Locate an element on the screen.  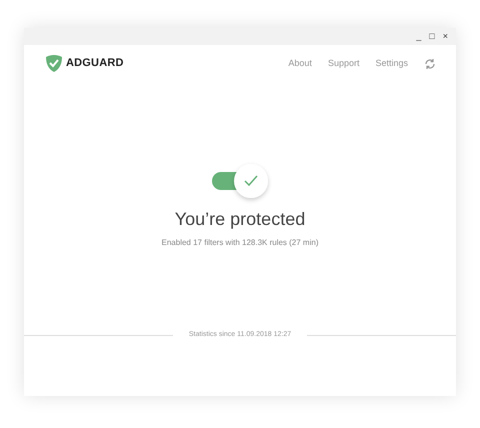
status-subtitle: Enabled 17 filters with 128.3K rules (27 min) is located at coordinates (240, 243).